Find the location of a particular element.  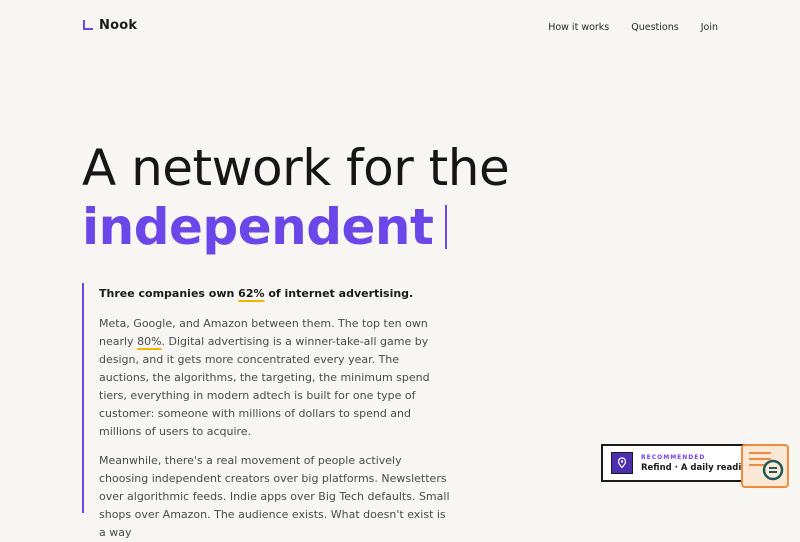

location-pin-icon is located at coordinates (622, 463).